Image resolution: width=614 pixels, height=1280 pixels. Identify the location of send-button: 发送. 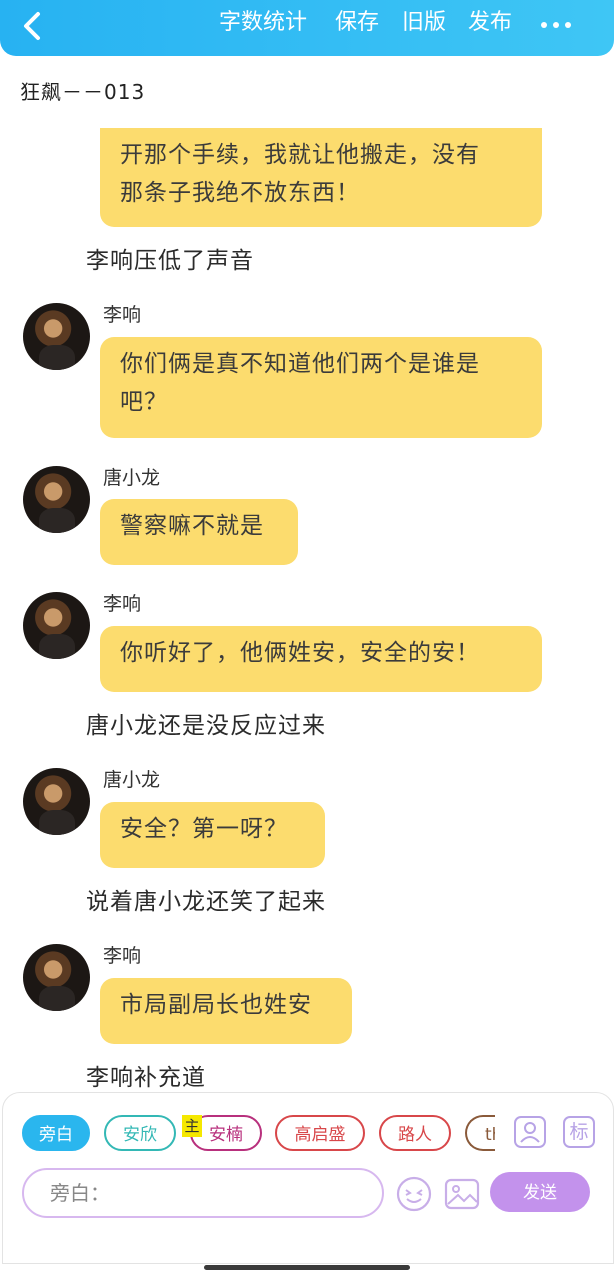
(540, 1192).